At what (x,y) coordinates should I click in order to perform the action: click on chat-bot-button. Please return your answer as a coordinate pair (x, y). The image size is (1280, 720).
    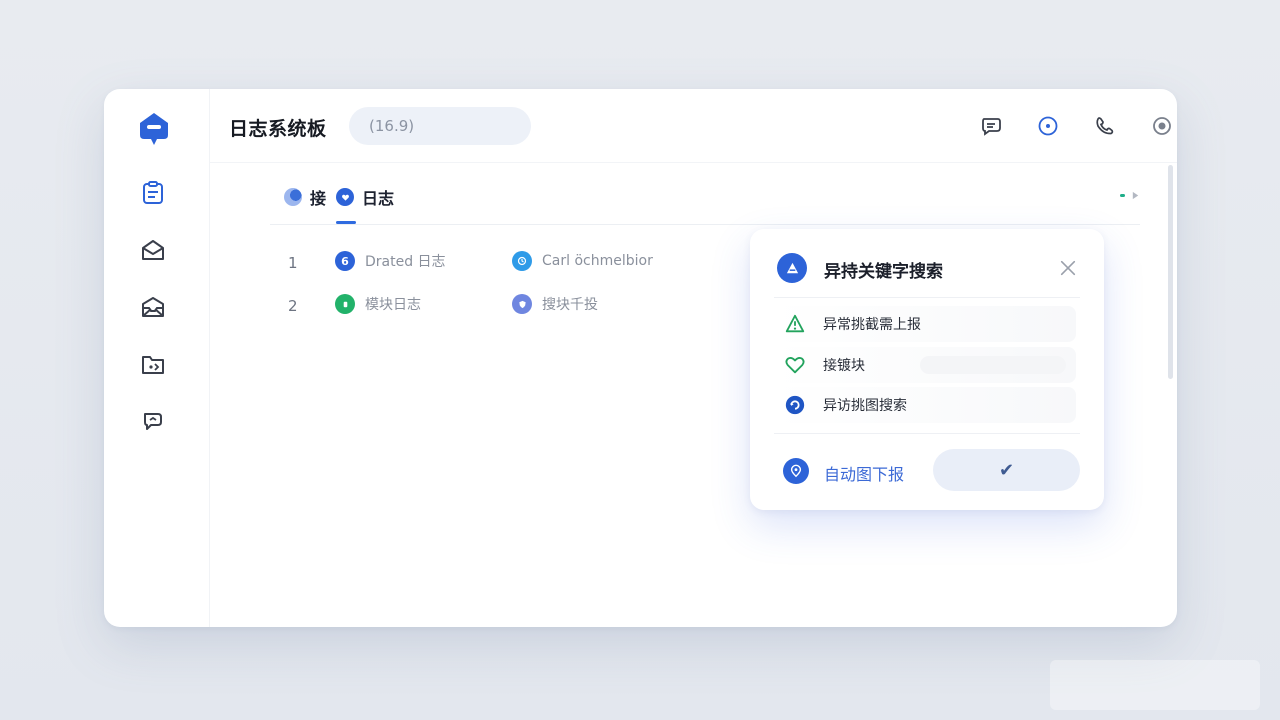
    Looking at the image, I should click on (991, 126).